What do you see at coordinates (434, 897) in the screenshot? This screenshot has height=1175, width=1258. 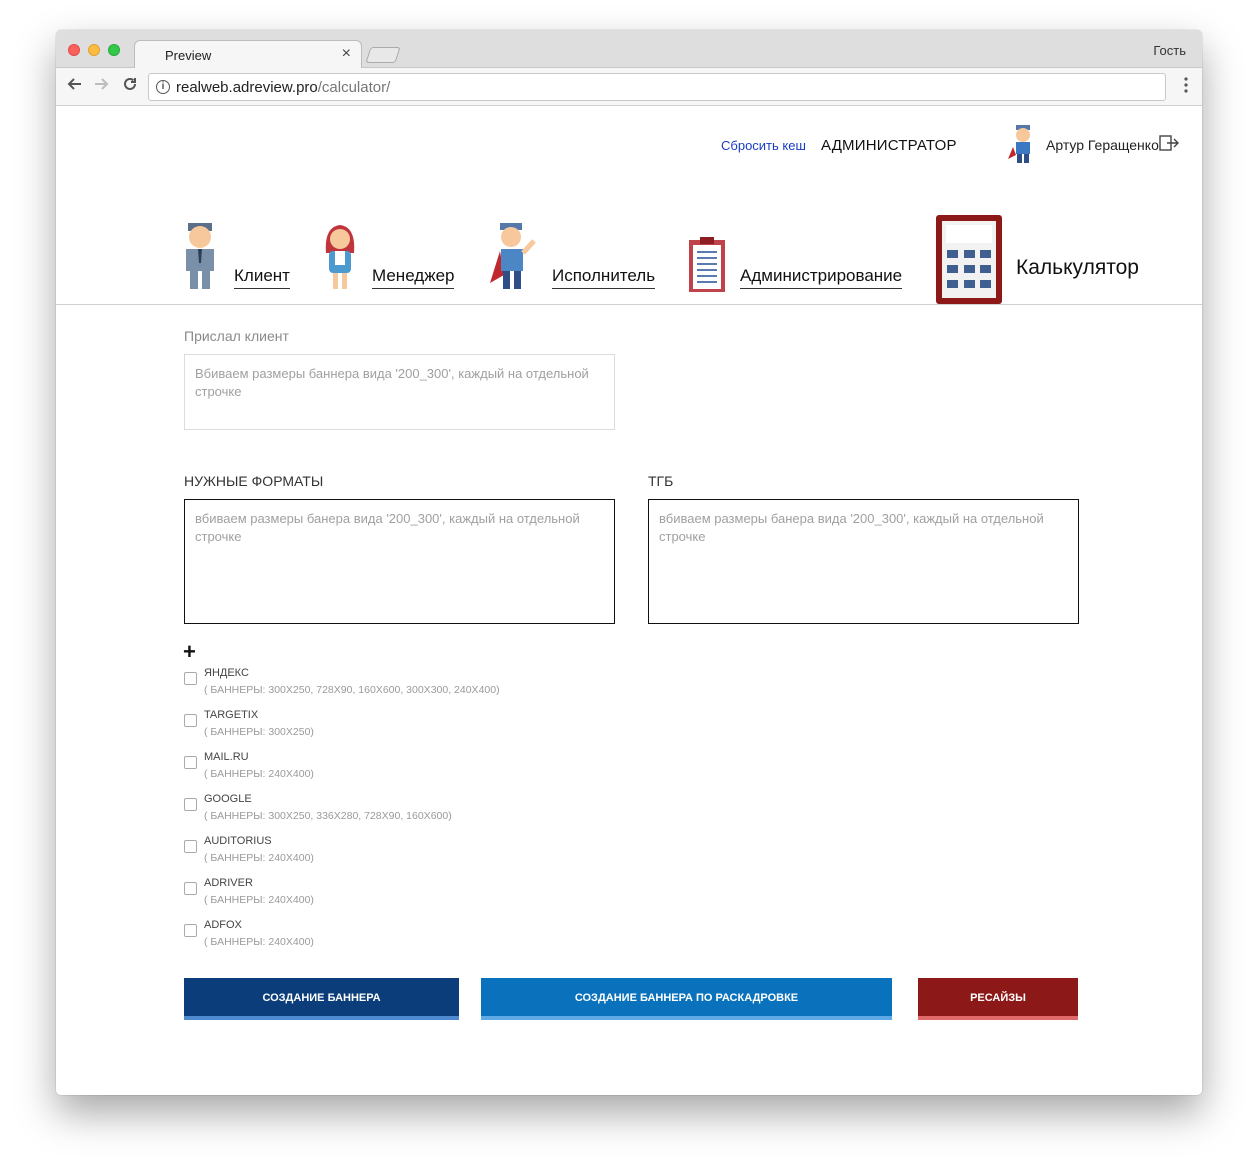 I see `platform-item: ADRIVER ( БАННЕРЫ: 240X400)` at bounding box center [434, 897].